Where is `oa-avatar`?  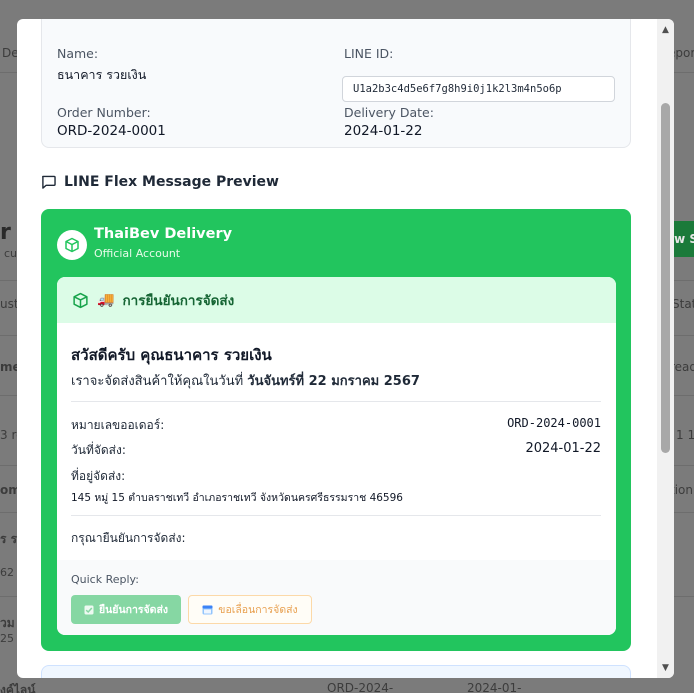 oa-avatar is located at coordinates (72, 245).